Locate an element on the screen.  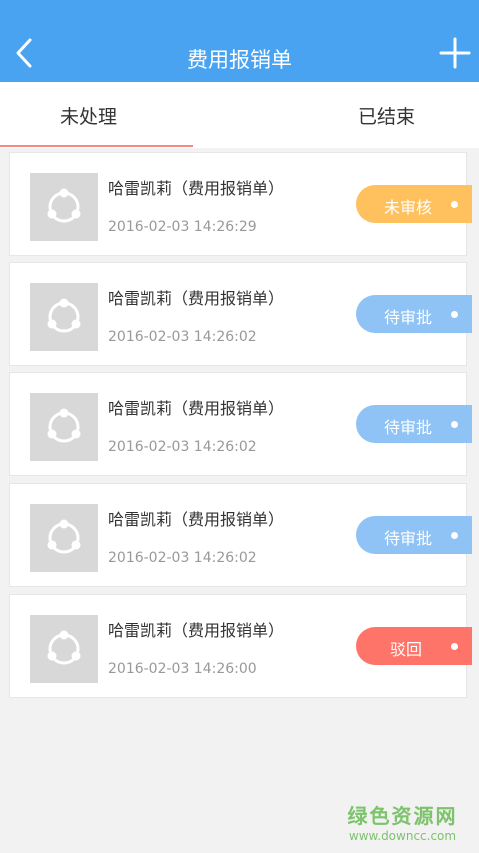
plus-icon is located at coordinates (455, 53).